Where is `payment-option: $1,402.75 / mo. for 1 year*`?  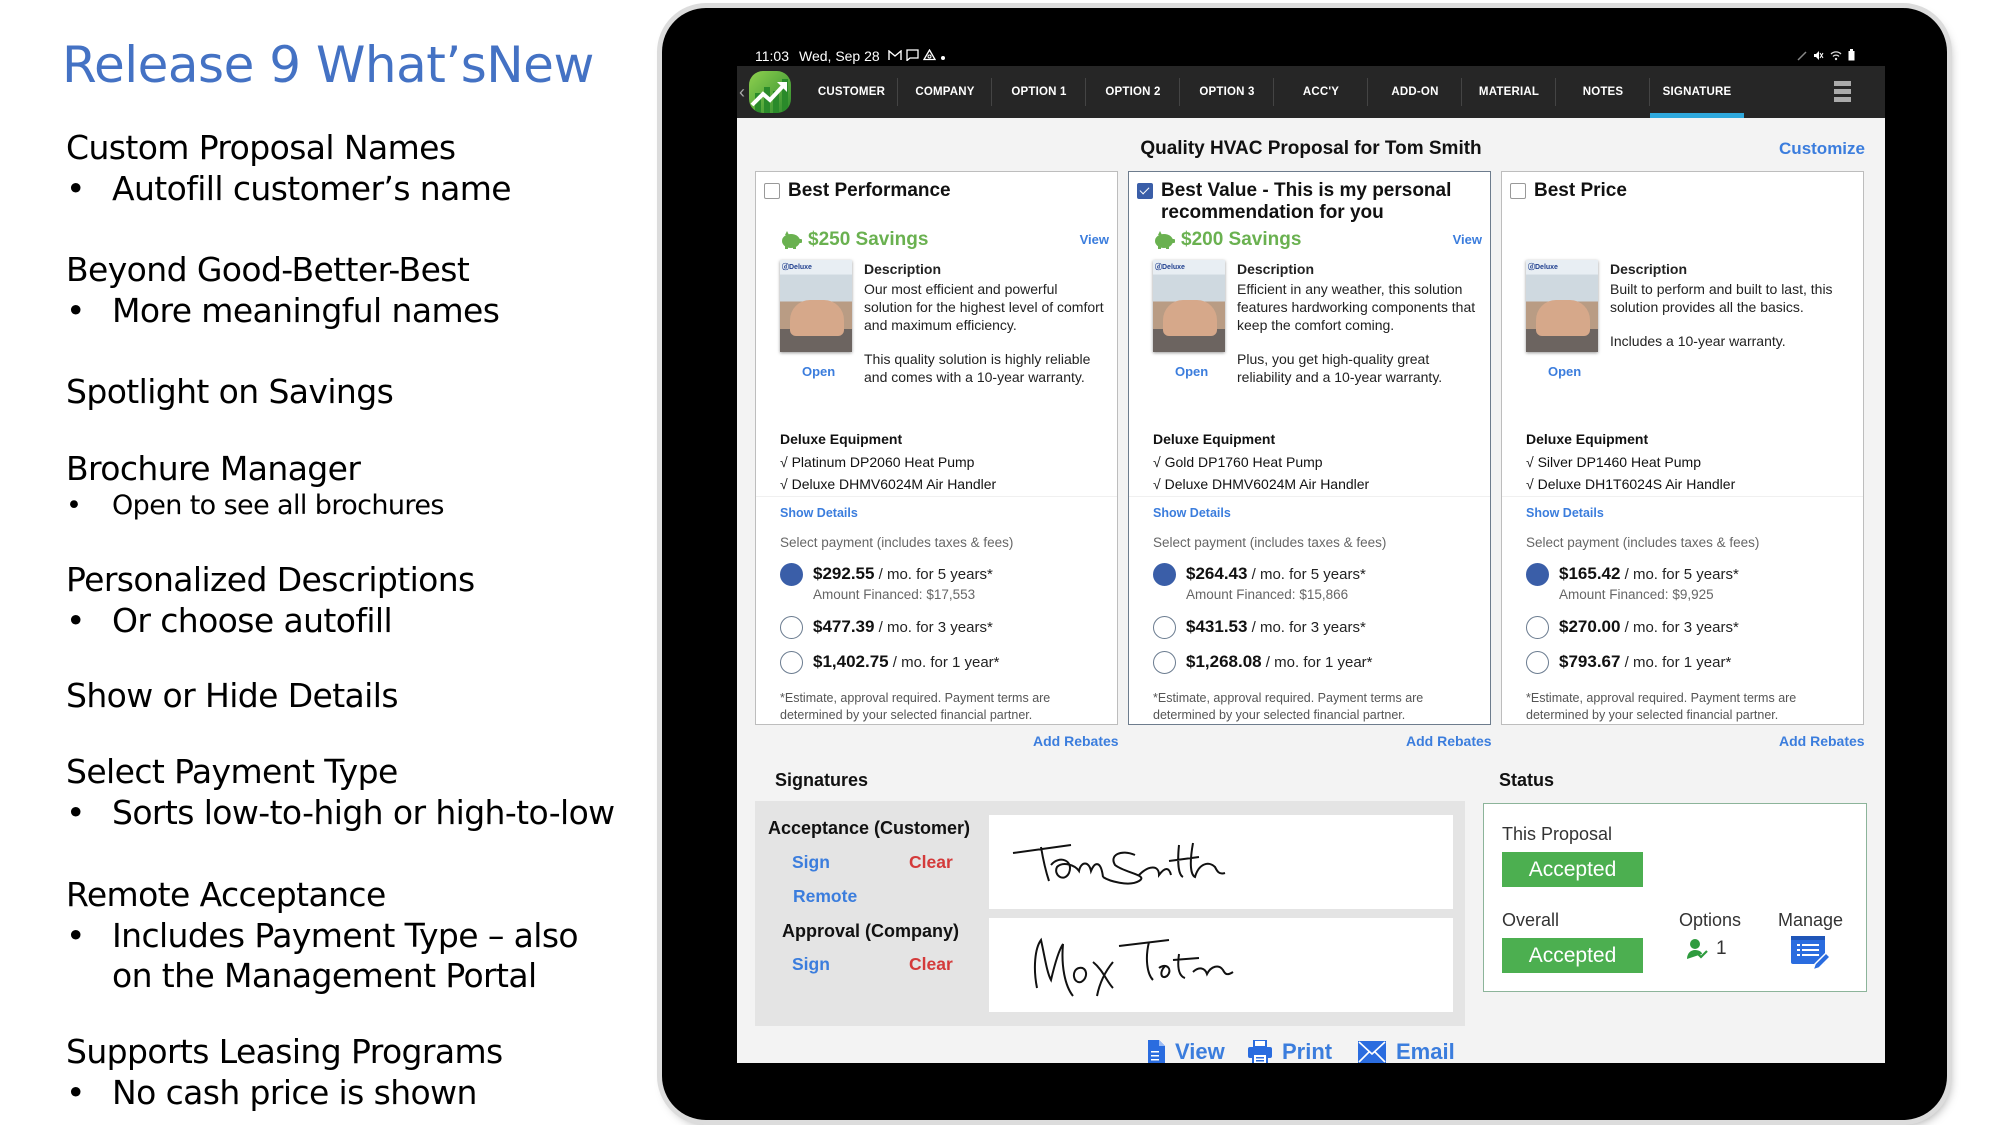 payment-option: $1,402.75 / mo. for 1 year* is located at coordinates (890, 662).